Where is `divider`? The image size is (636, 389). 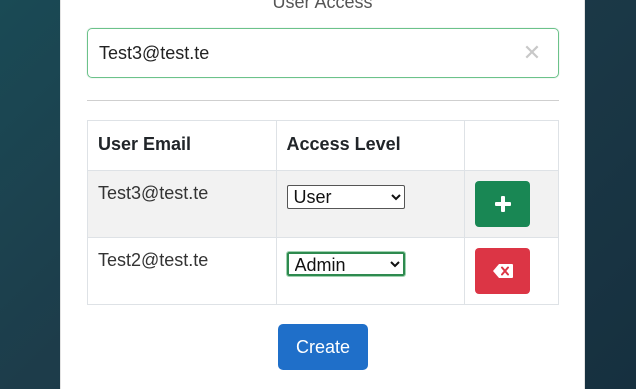
divider is located at coordinates (323, 100).